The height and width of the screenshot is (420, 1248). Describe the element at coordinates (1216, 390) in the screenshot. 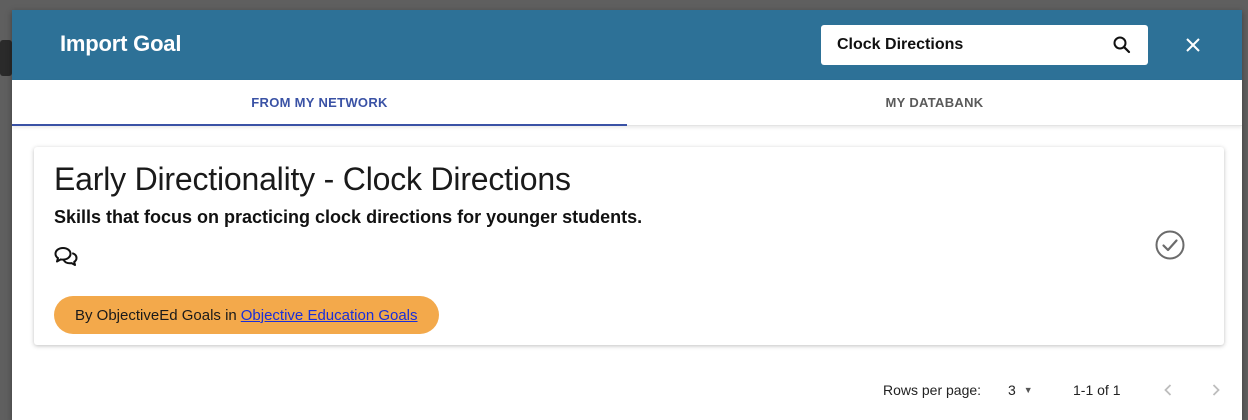

I see `chevron-right-icon` at that location.